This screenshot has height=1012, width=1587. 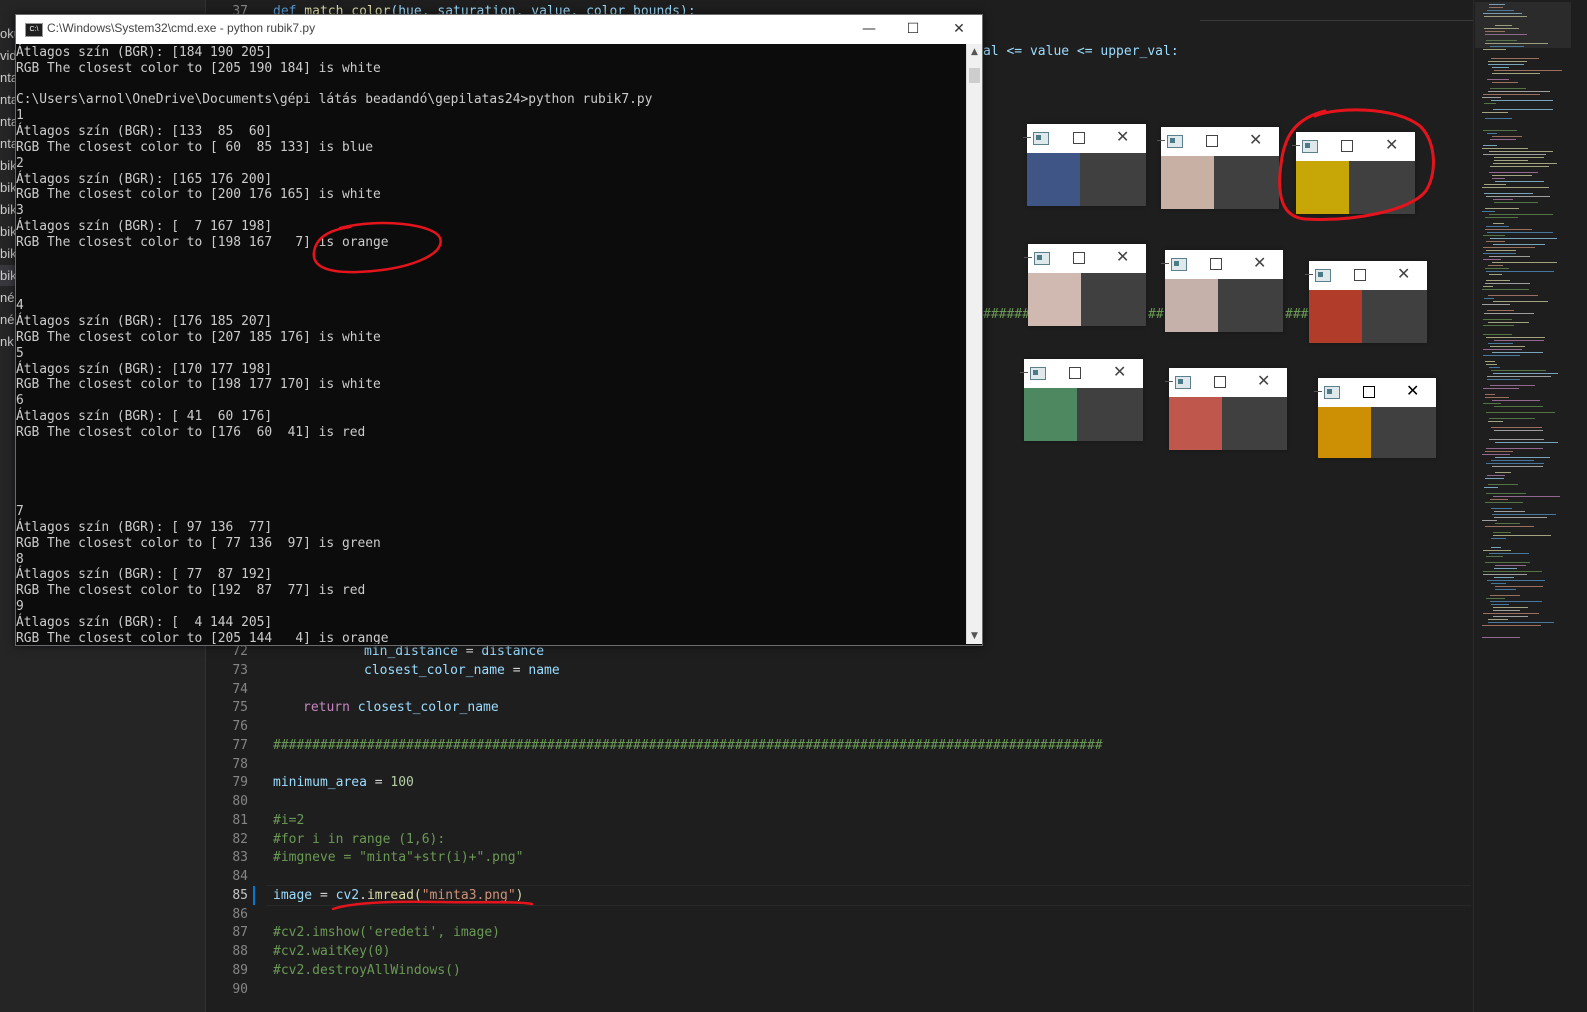 What do you see at coordinates (386, 932) in the screenshot?
I see `code-line: #cv2.imshow('eredeti', image)` at bounding box center [386, 932].